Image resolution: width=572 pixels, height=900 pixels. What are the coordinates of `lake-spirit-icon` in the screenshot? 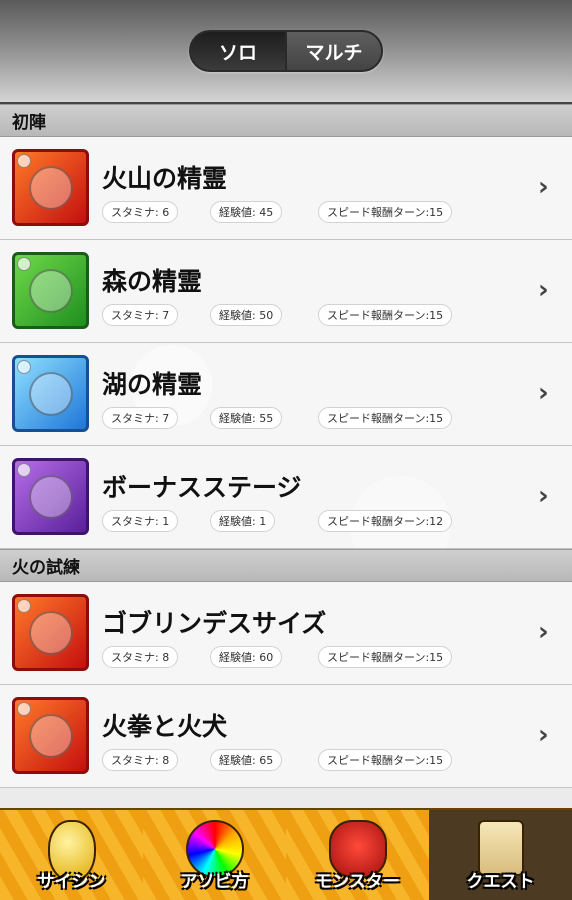 It's located at (50, 393).